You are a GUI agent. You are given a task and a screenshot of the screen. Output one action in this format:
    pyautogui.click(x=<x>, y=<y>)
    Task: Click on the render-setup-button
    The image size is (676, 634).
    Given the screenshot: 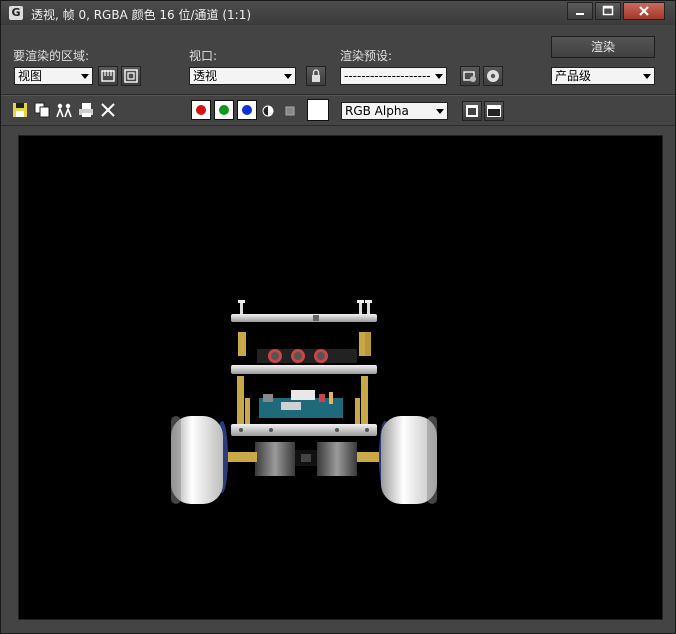 What is the action you would take?
    pyautogui.click(x=470, y=76)
    